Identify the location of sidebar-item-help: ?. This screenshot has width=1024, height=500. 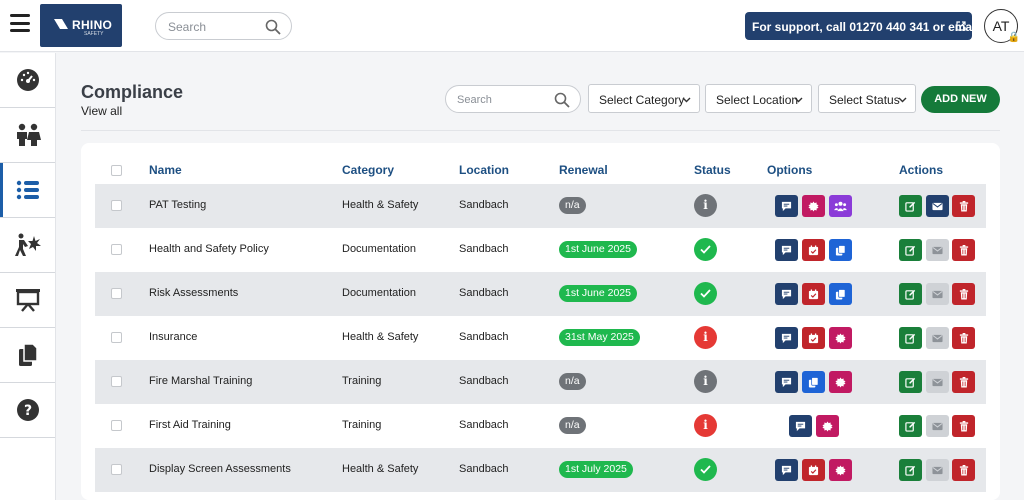
(27, 410).